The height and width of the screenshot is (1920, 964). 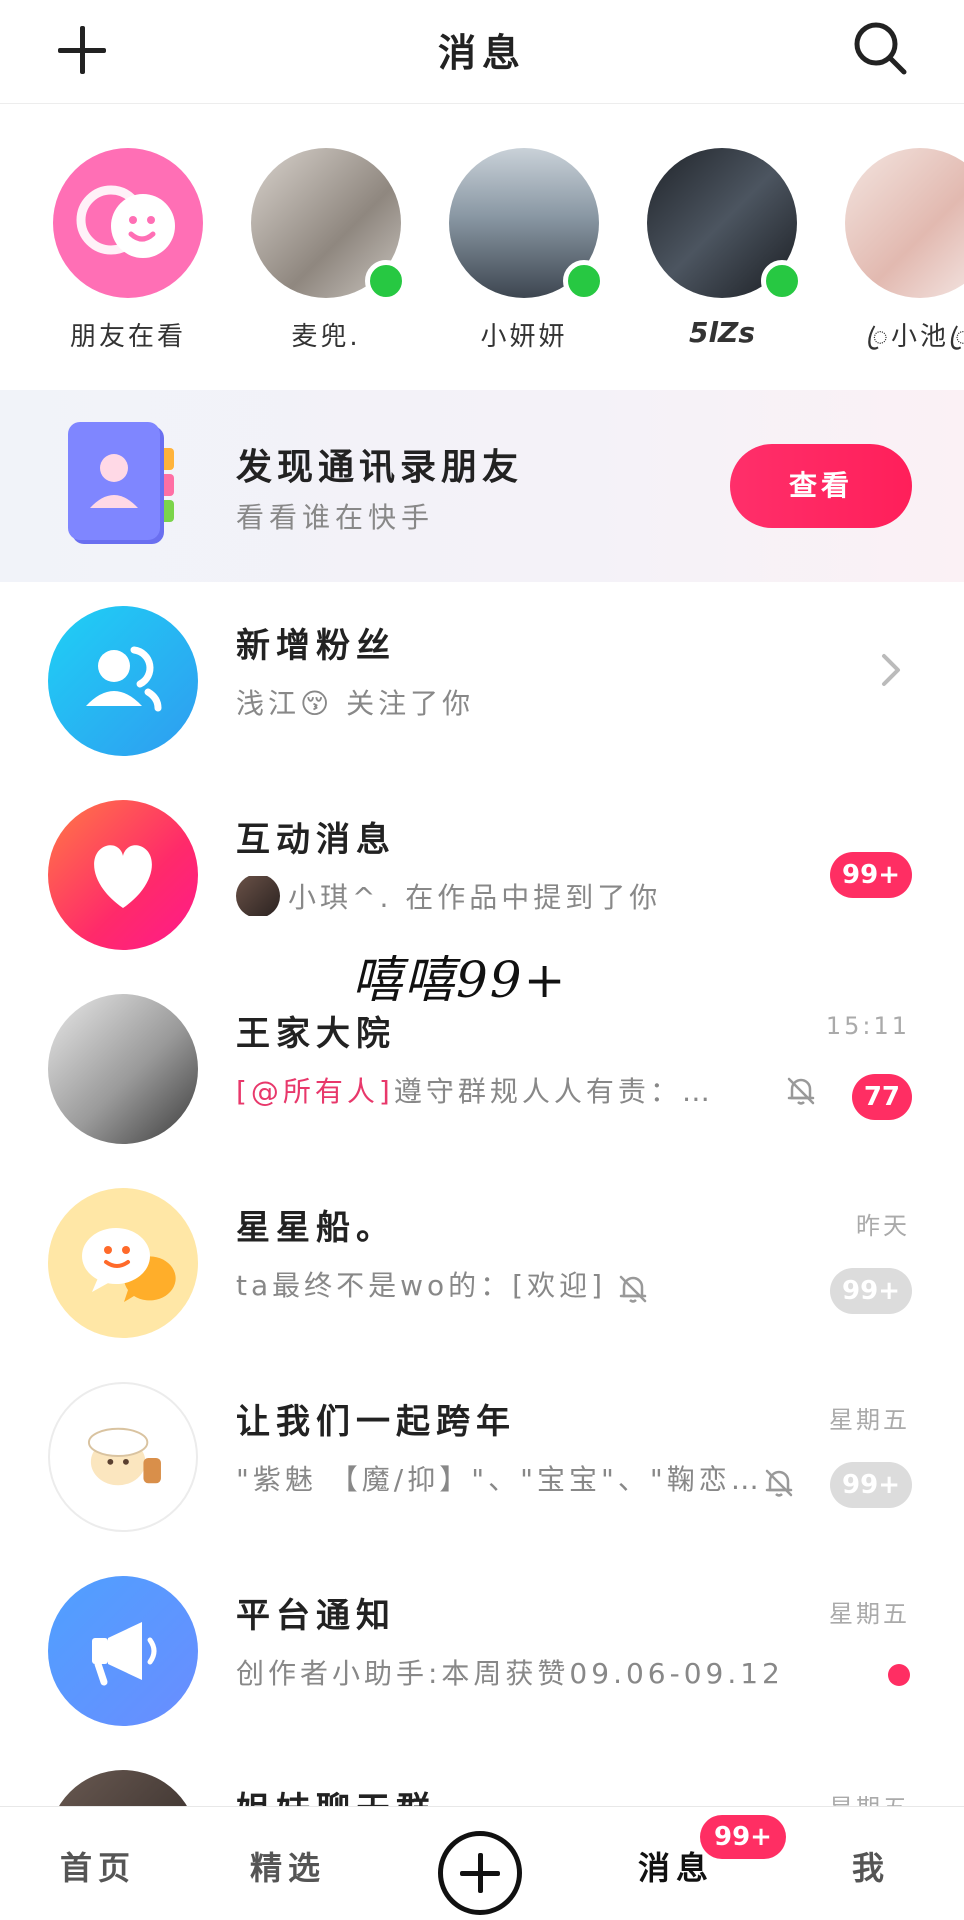 What do you see at coordinates (316, 1616) in the screenshot?
I see `row-name: 平台通知` at bounding box center [316, 1616].